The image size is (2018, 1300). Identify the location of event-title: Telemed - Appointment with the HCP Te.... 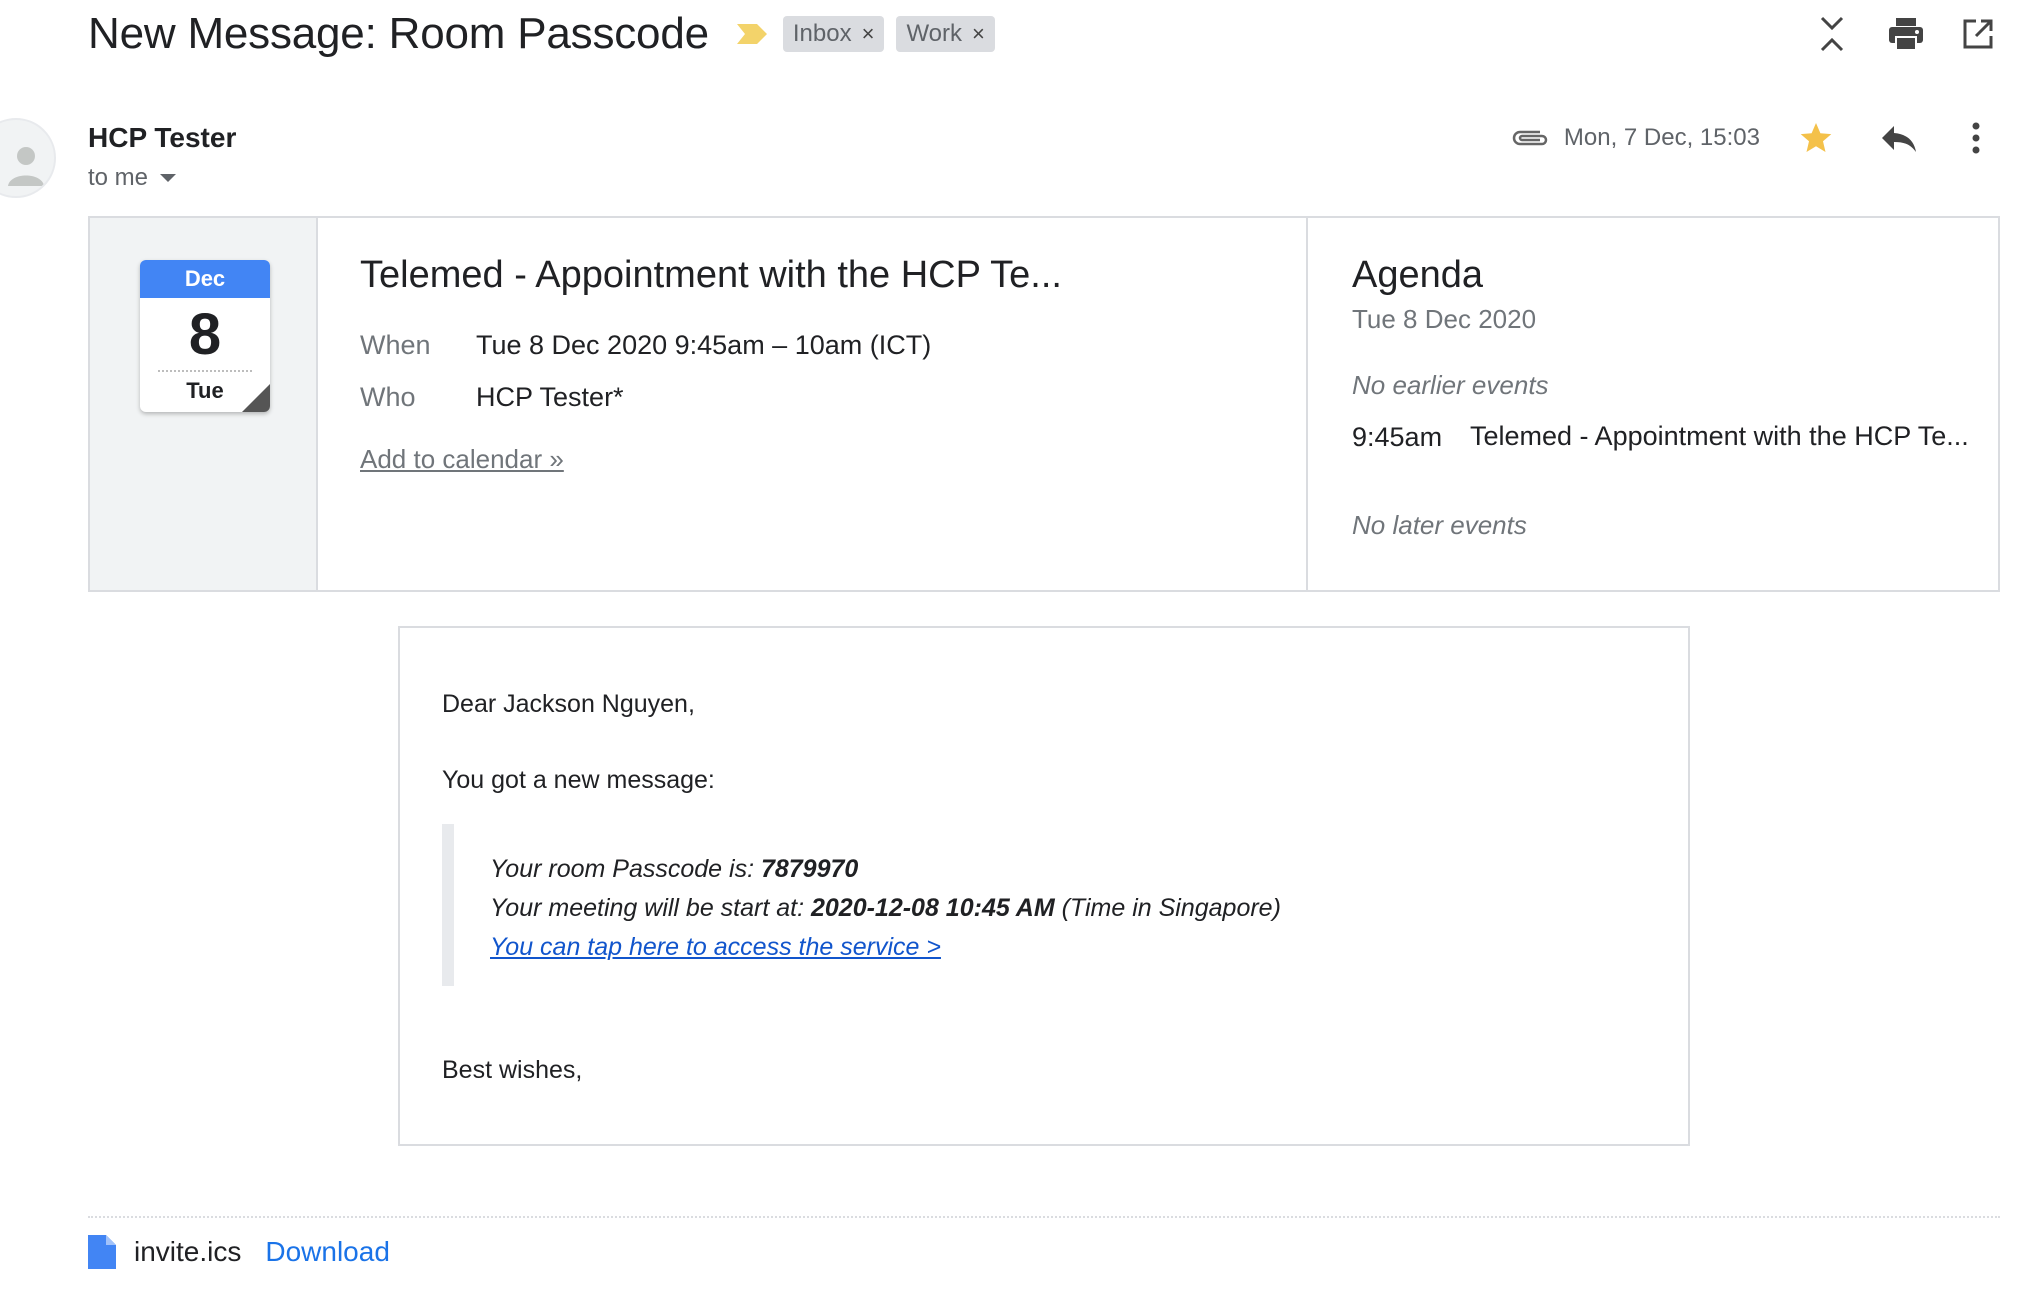
(711, 275).